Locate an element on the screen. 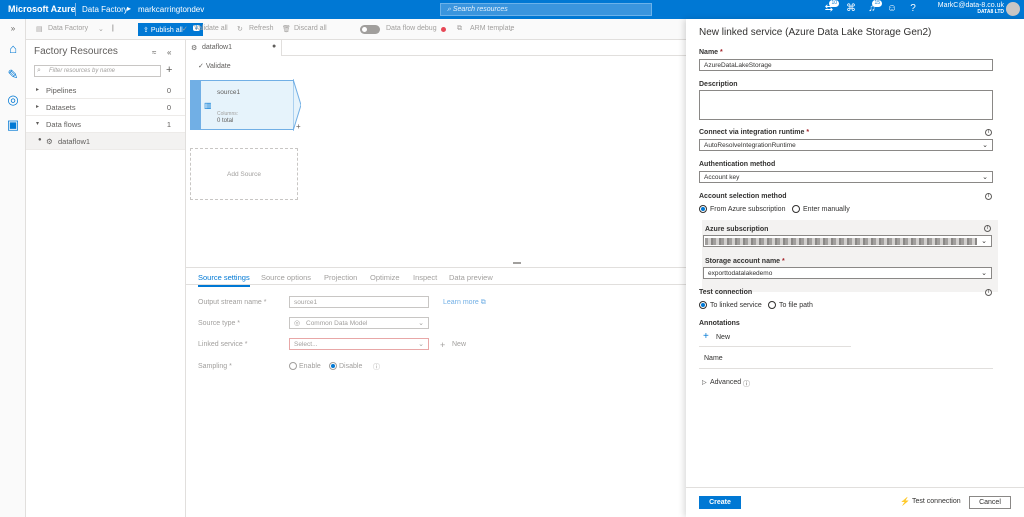  add-source-box: Add Source is located at coordinates (244, 174).